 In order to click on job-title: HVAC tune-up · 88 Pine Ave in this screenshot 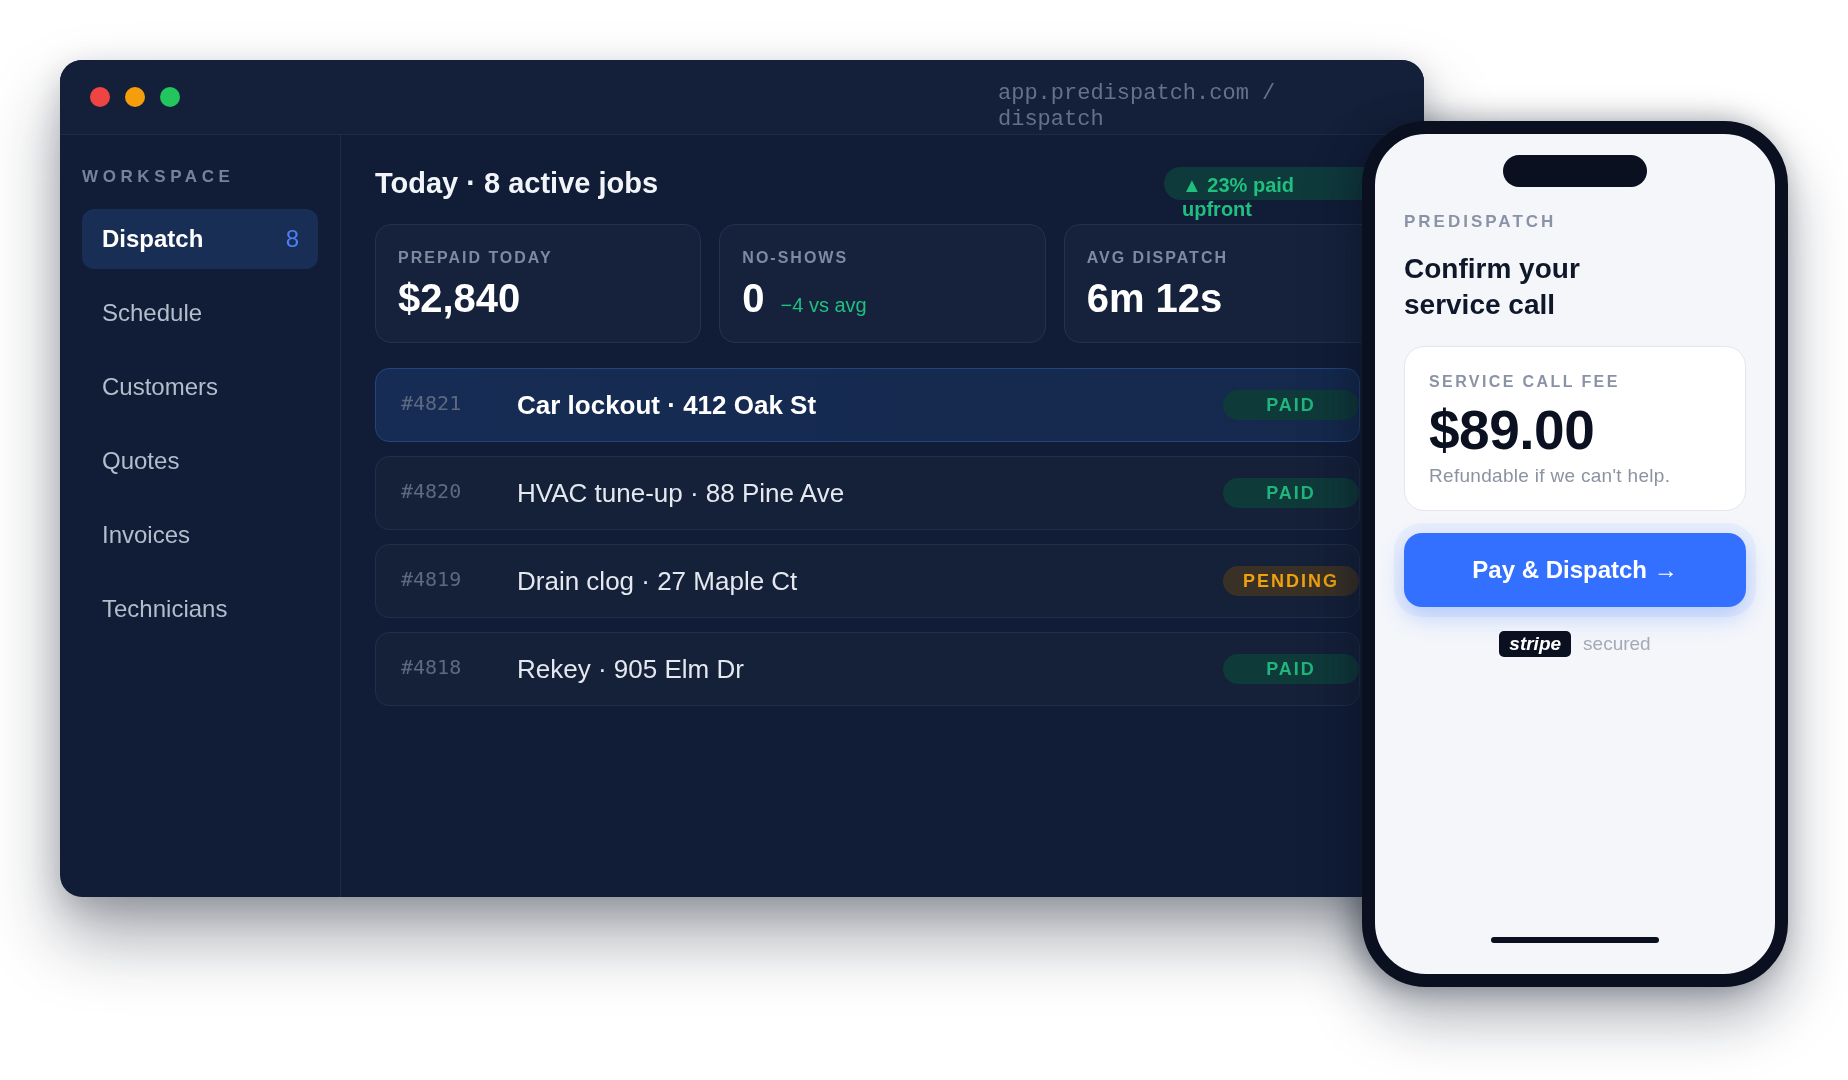, I will do `click(681, 493)`.